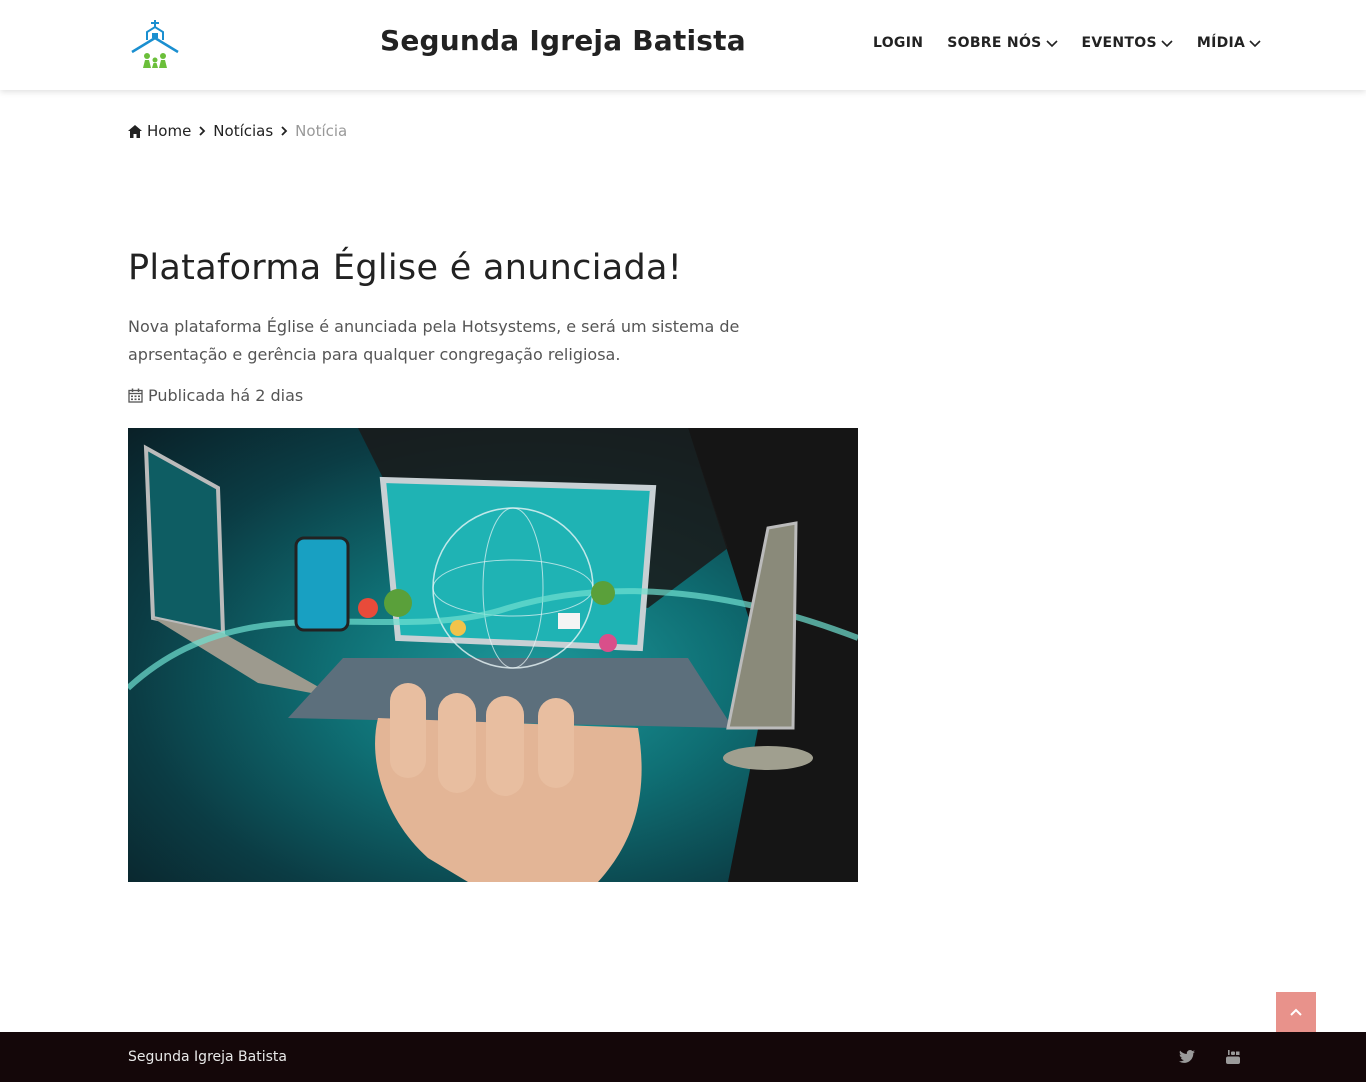 This screenshot has height=1082, width=1366. Describe the element at coordinates (683, 1057) in the screenshot. I see `site-footer: Segunda Igreja Batista` at that location.